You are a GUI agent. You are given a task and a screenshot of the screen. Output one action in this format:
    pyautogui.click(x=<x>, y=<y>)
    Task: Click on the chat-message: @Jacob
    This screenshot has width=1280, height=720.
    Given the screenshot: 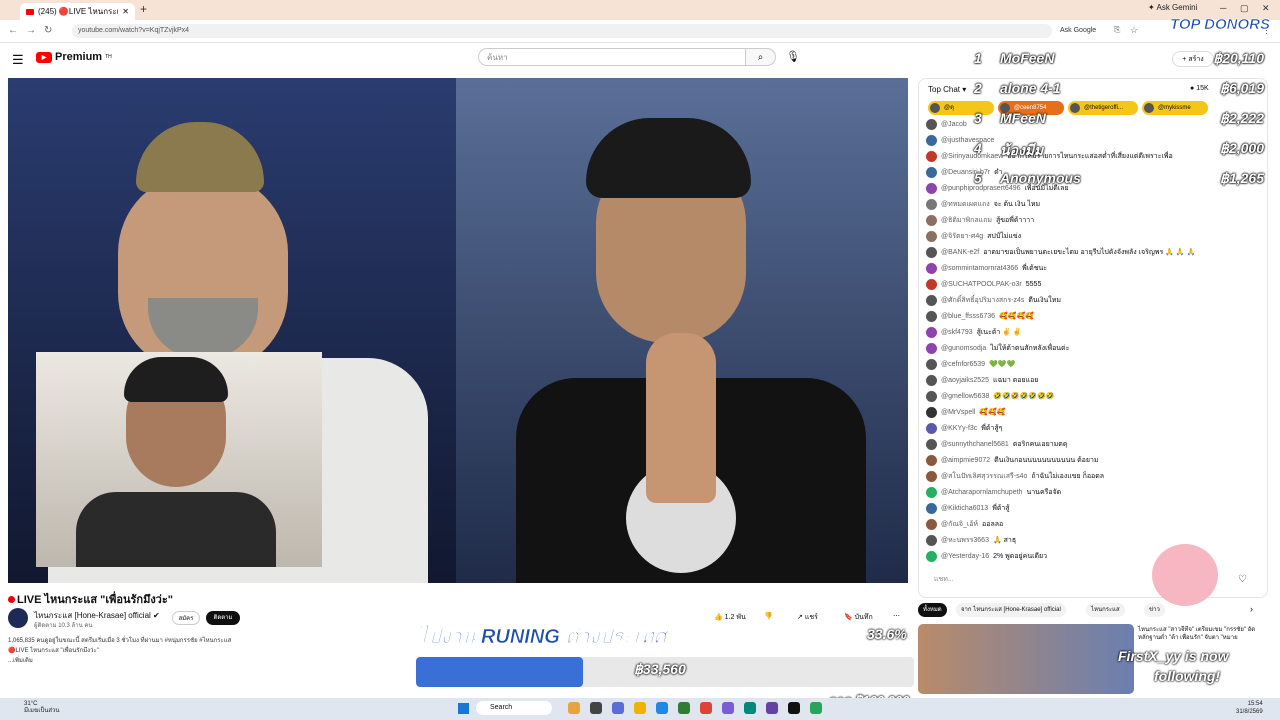 What is the action you would take?
    pyautogui.click(x=948, y=124)
    